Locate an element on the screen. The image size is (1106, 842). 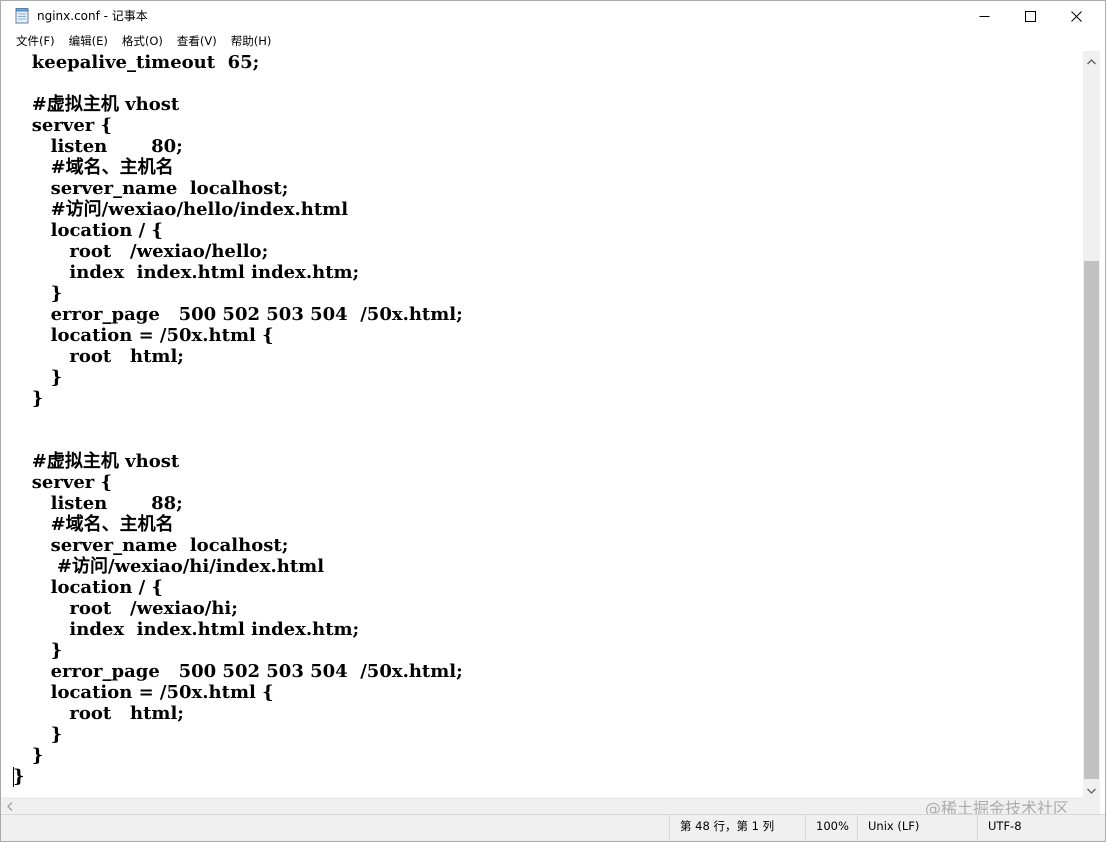
scrollbar-corner is located at coordinates (1091, 805).